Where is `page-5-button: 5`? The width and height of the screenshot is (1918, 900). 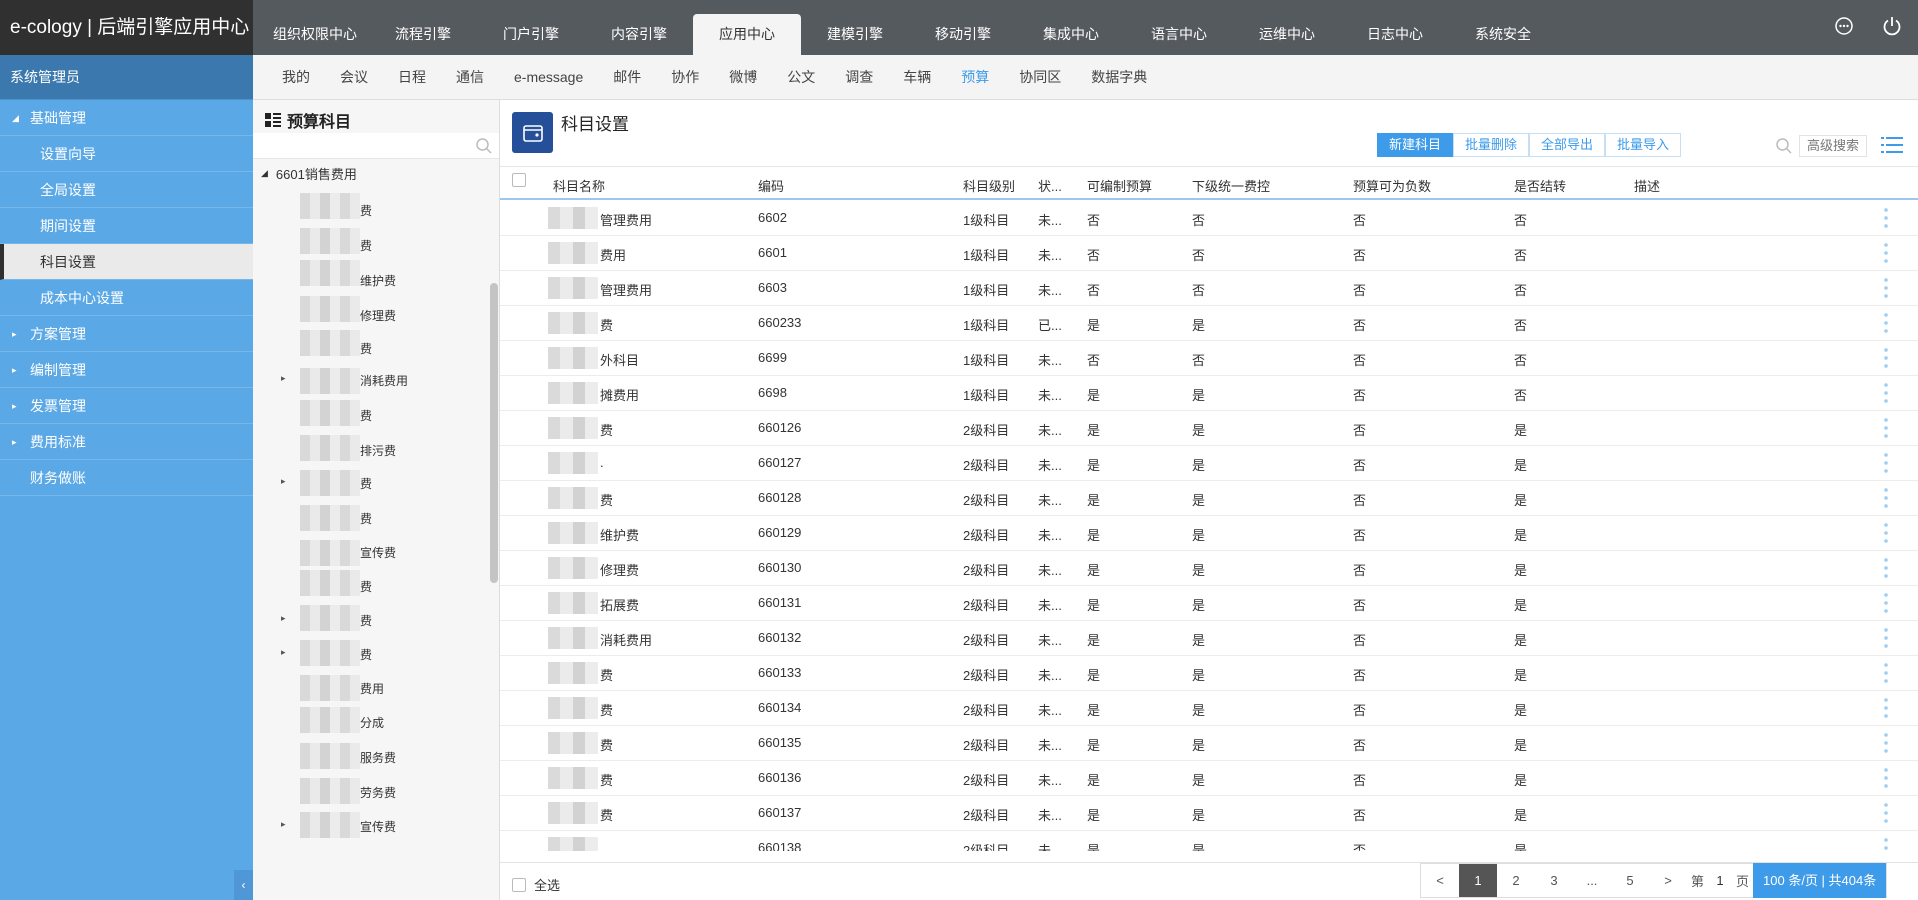
page-5-button: 5 is located at coordinates (1630, 880).